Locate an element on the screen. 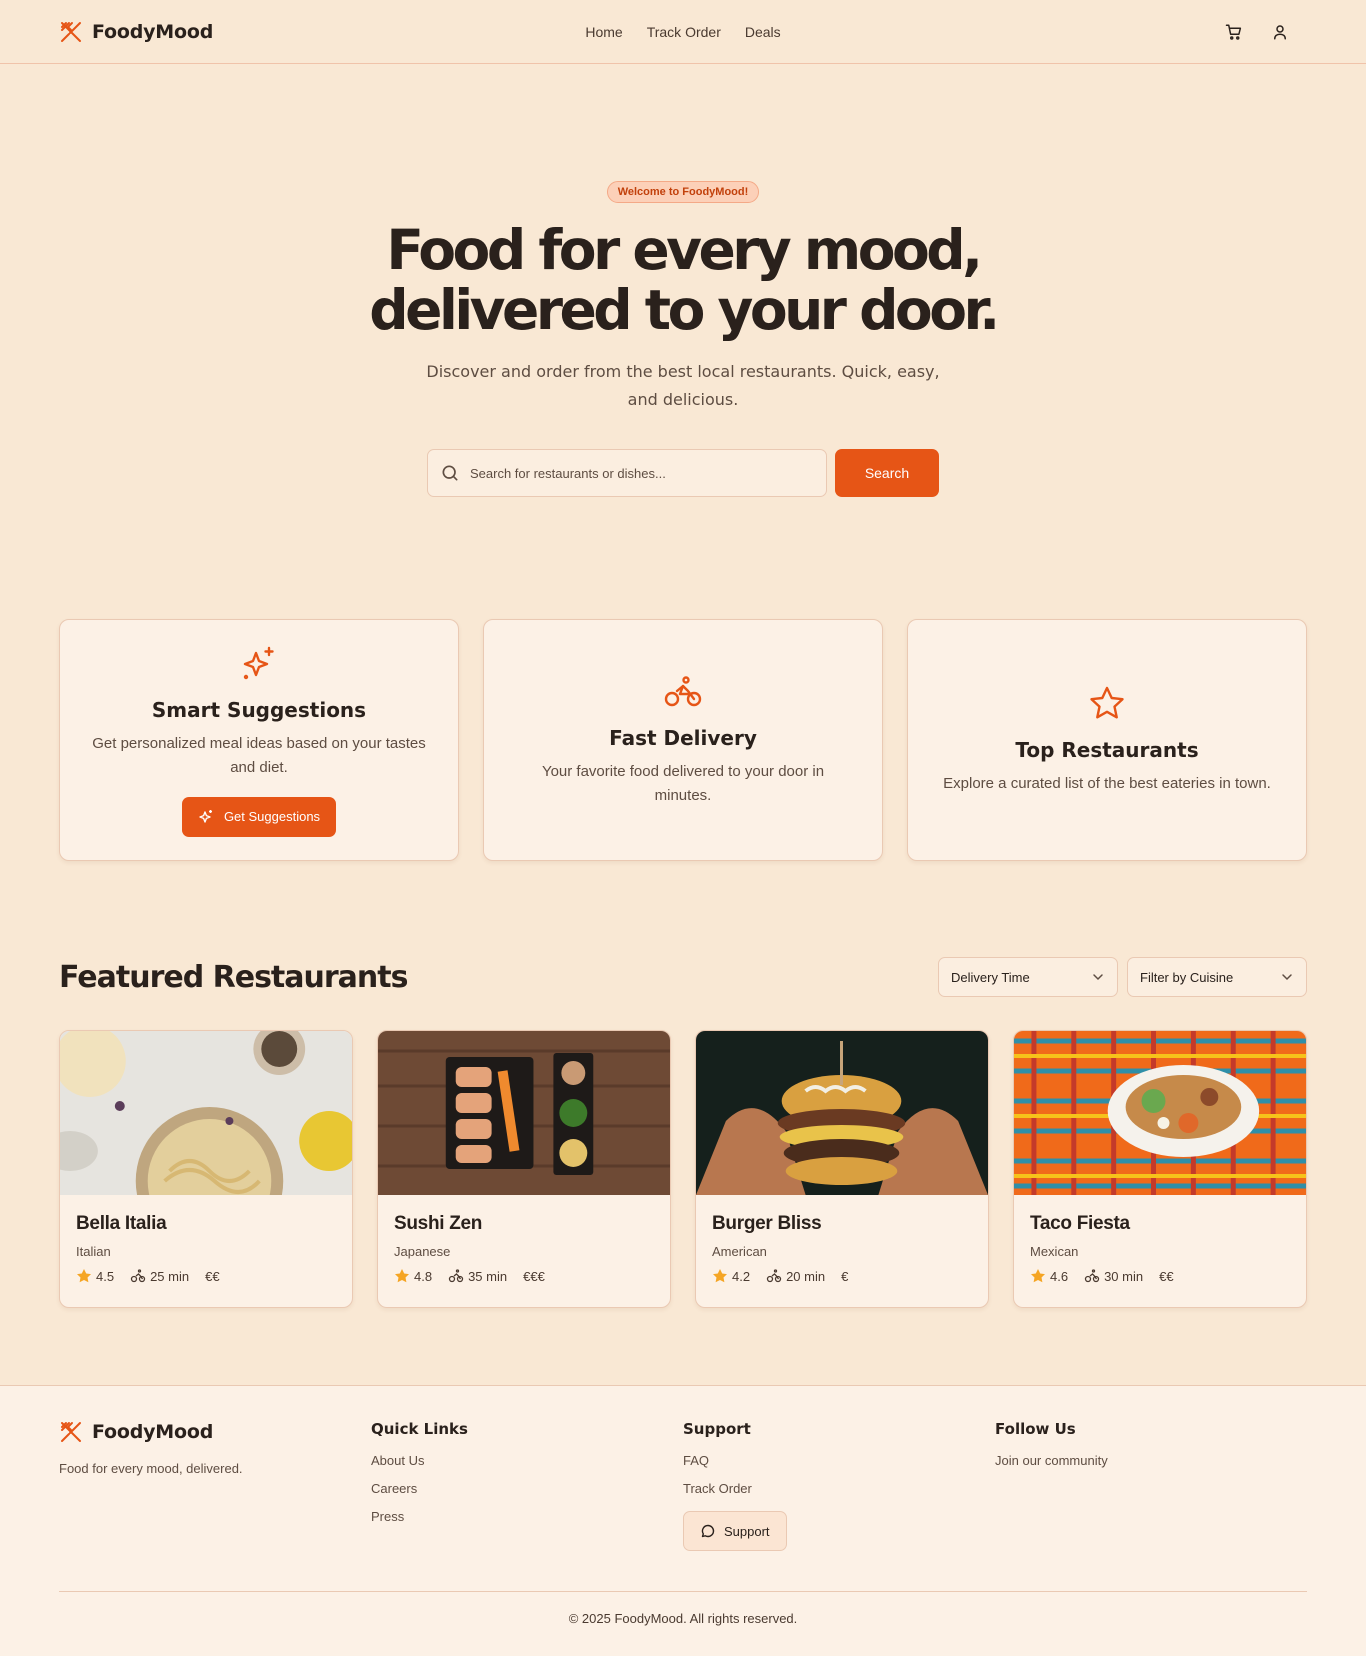  cart-button is located at coordinates (1234, 32).